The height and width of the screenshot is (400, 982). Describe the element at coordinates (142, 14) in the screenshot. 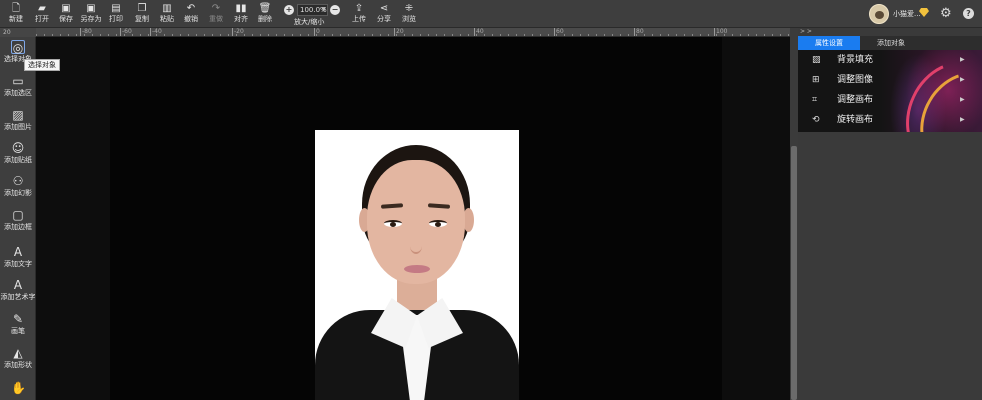

I see `copy-button: ❐ 复制` at that location.